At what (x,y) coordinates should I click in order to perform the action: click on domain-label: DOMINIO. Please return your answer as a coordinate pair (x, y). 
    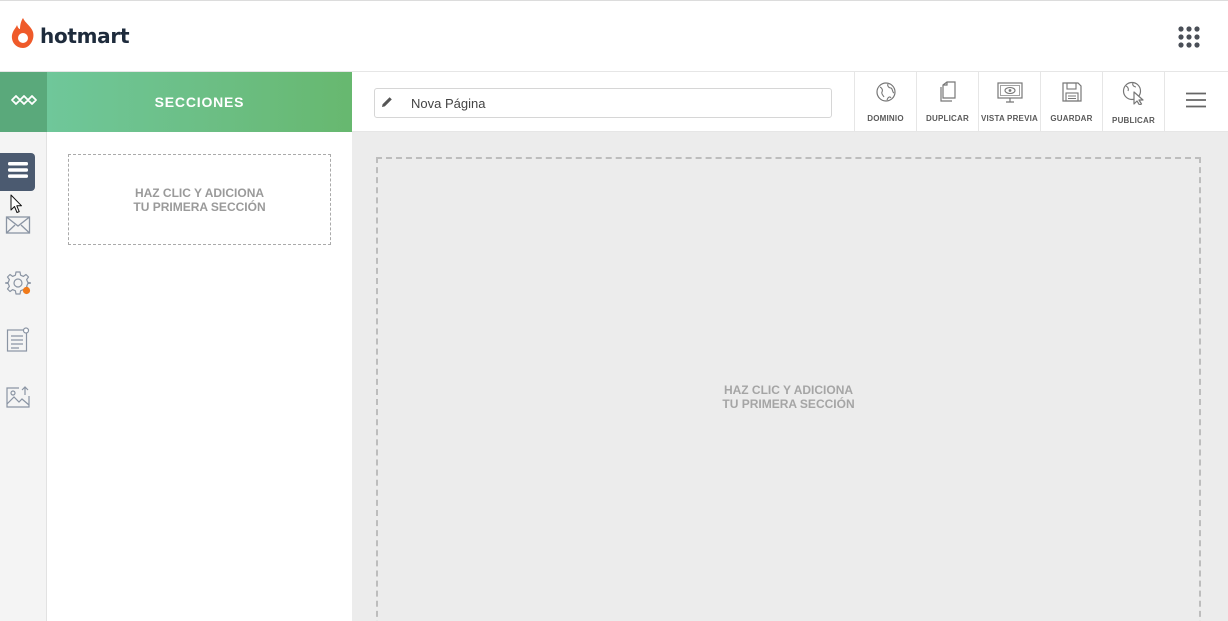
    Looking at the image, I should click on (885, 118).